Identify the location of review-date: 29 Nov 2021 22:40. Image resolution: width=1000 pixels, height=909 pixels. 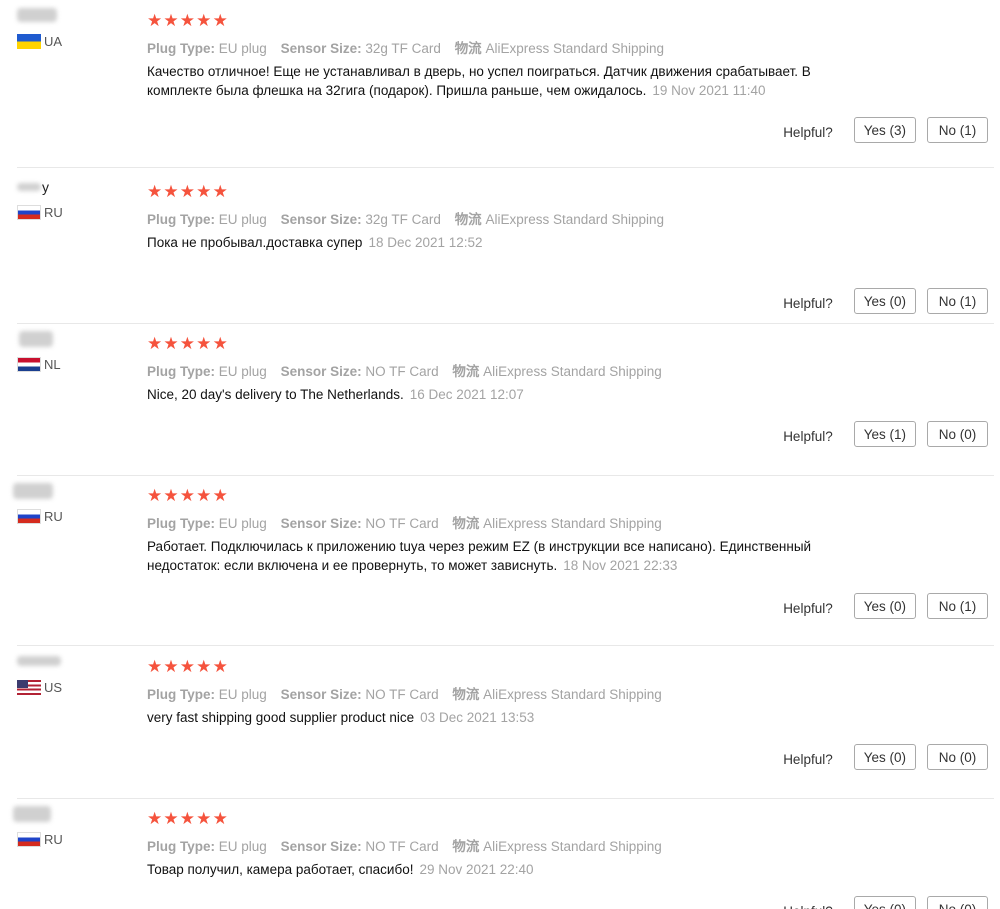
(476, 869).